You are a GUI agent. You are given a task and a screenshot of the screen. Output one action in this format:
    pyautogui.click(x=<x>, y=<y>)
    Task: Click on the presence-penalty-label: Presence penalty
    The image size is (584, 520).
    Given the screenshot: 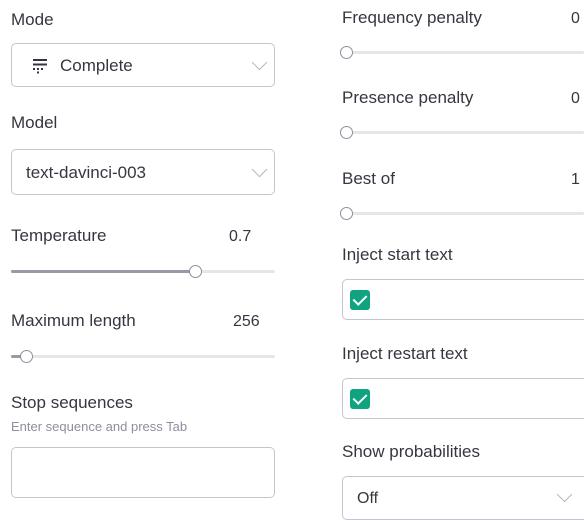 What is the action you would take?
    pyautogui.click(x=408, y=97)
    